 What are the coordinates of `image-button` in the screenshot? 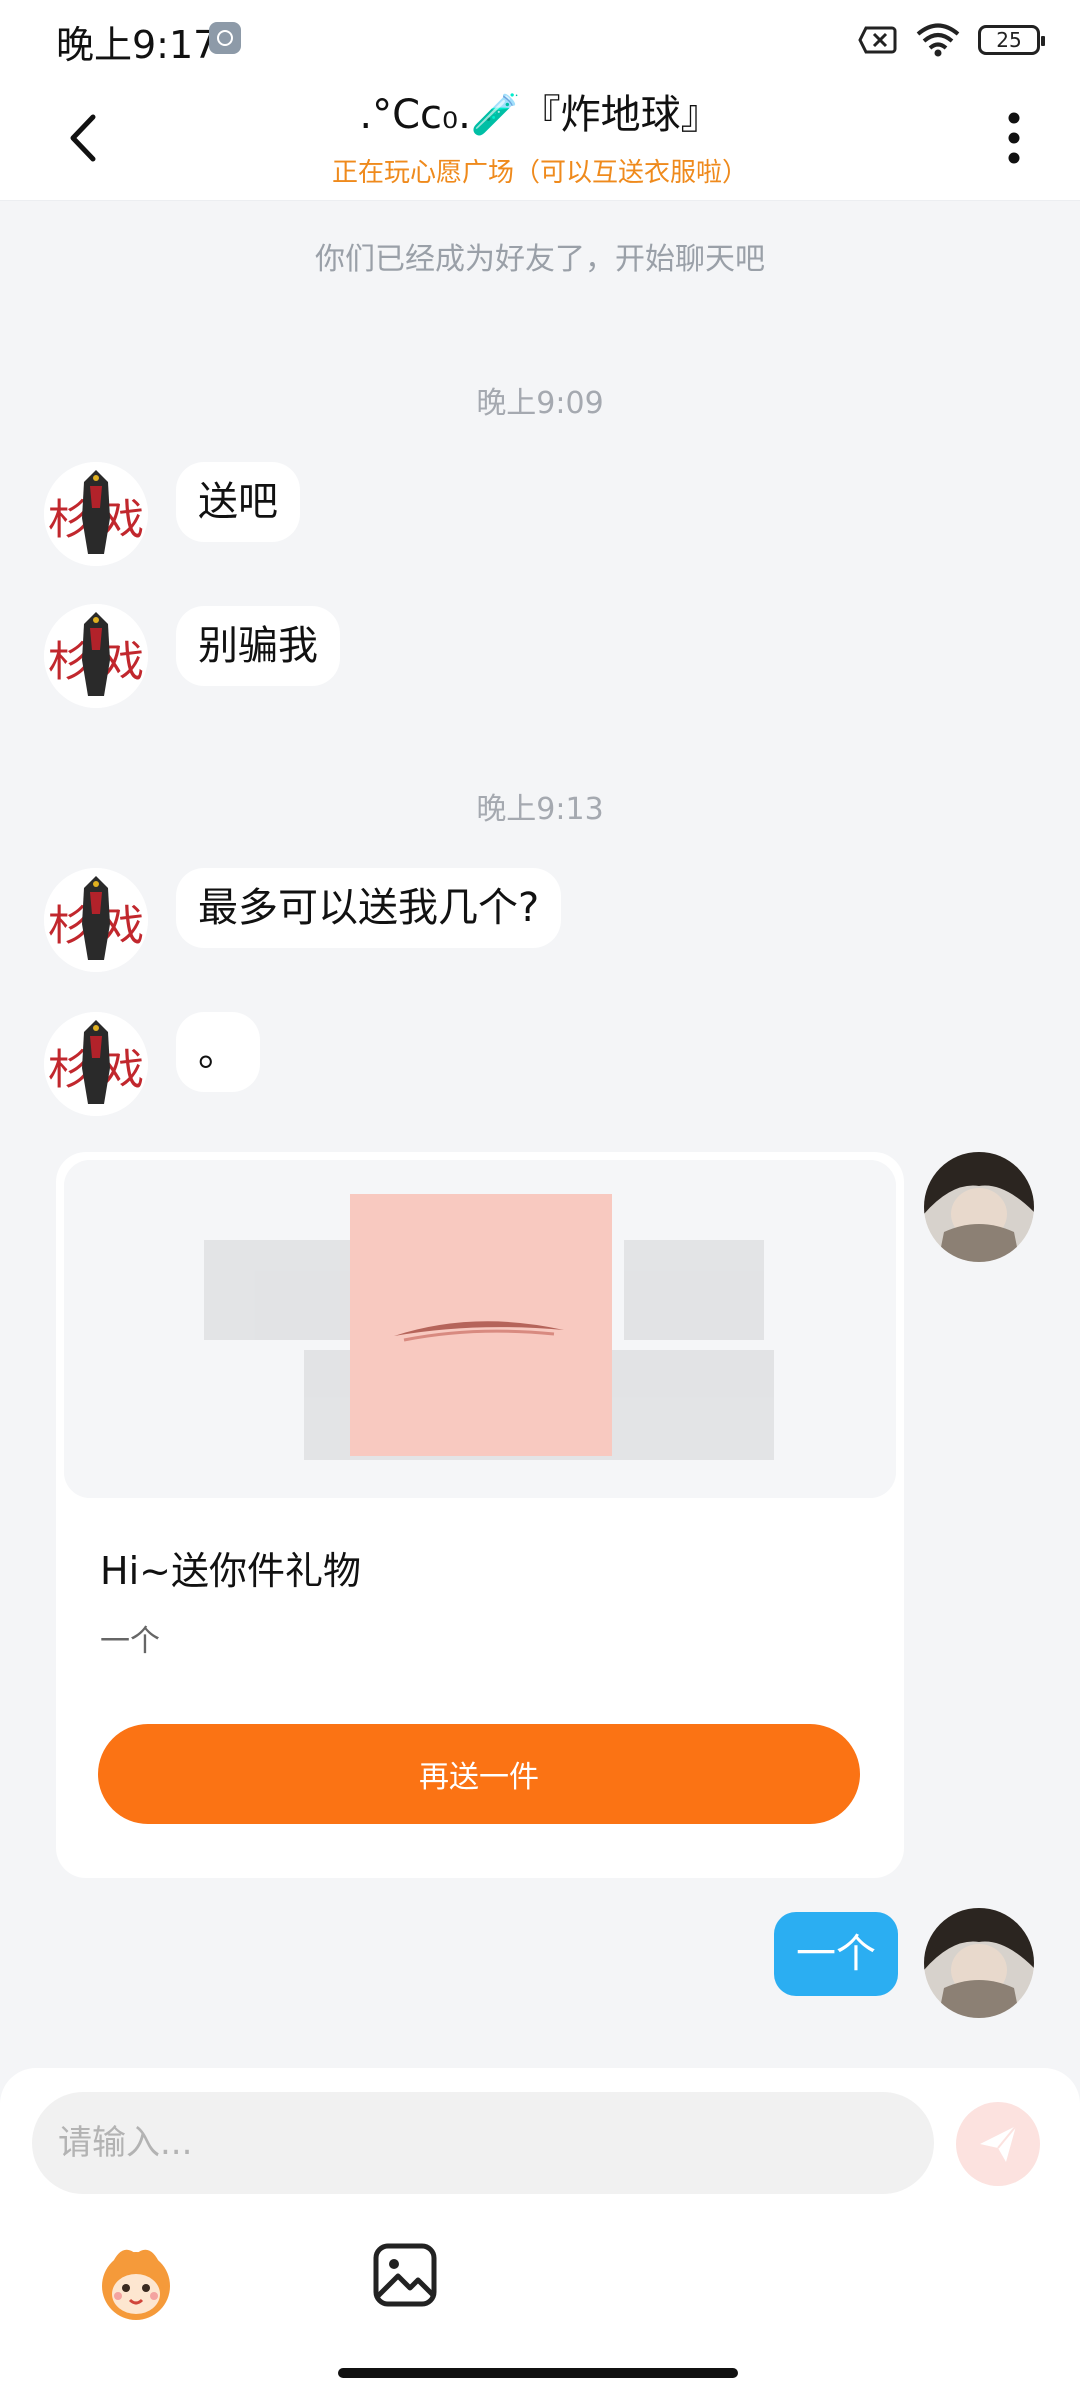 It's located at (405, 2275).